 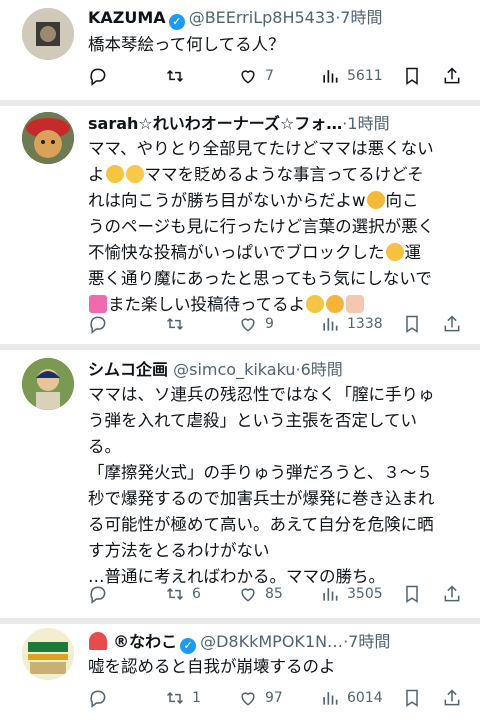 I want to click on retweet-button: 6, so click(x=183, y=594).